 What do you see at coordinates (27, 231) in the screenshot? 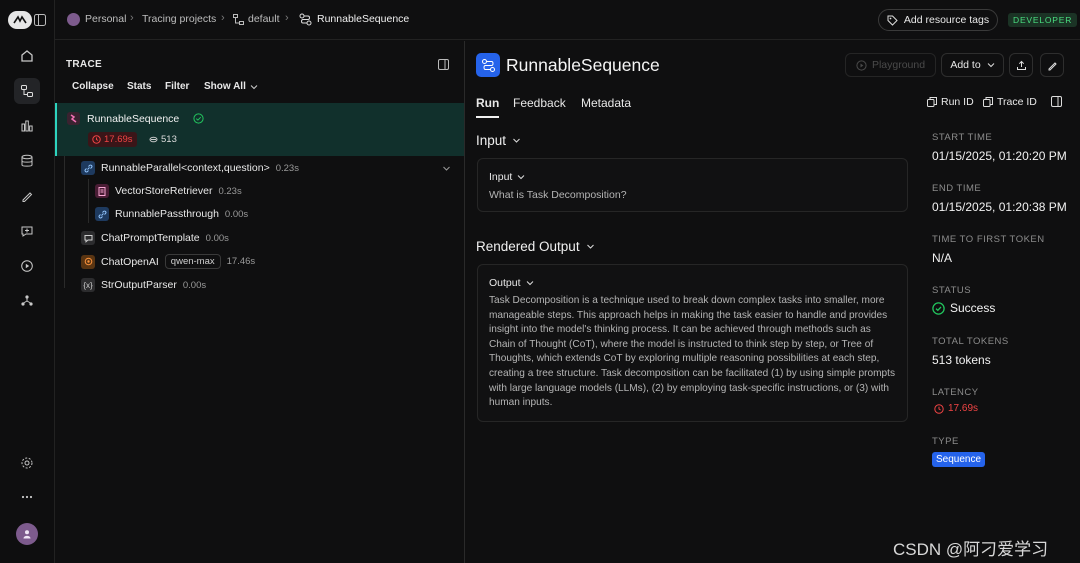
I see `prompts-icon` at bounding box center [27, 231].